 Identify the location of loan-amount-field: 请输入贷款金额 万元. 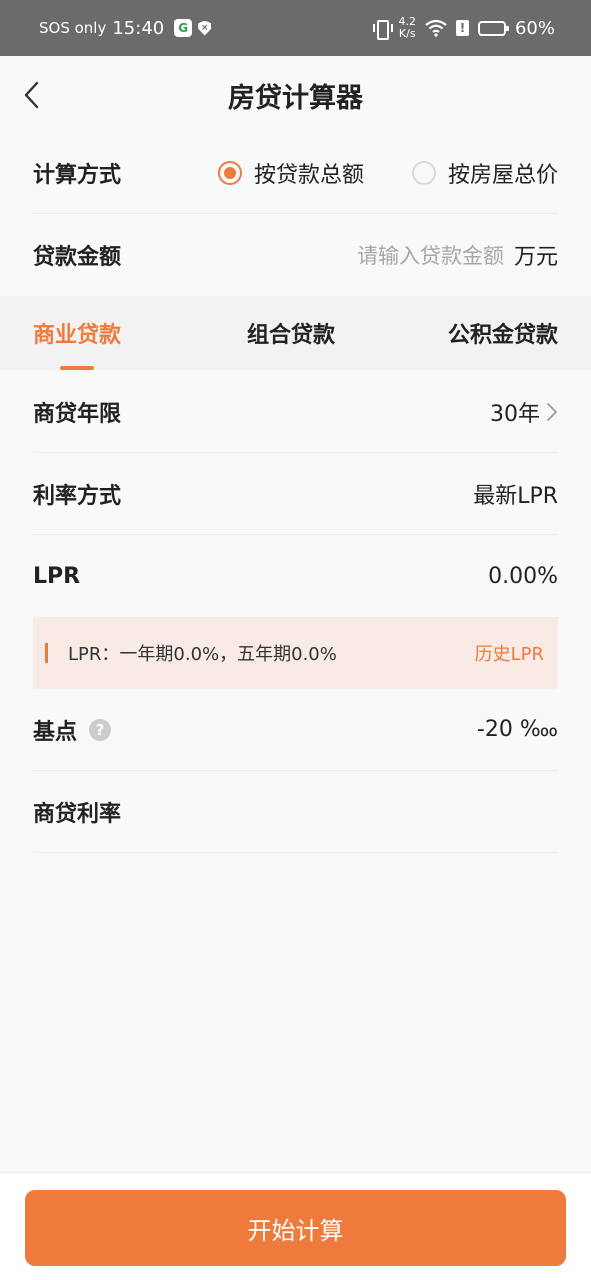
(457, 255).